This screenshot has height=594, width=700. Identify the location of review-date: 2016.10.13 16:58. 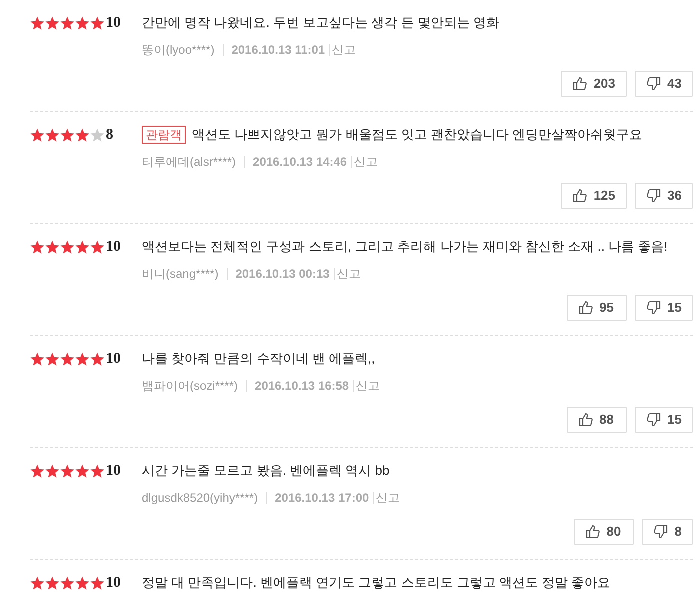
(302, 386).